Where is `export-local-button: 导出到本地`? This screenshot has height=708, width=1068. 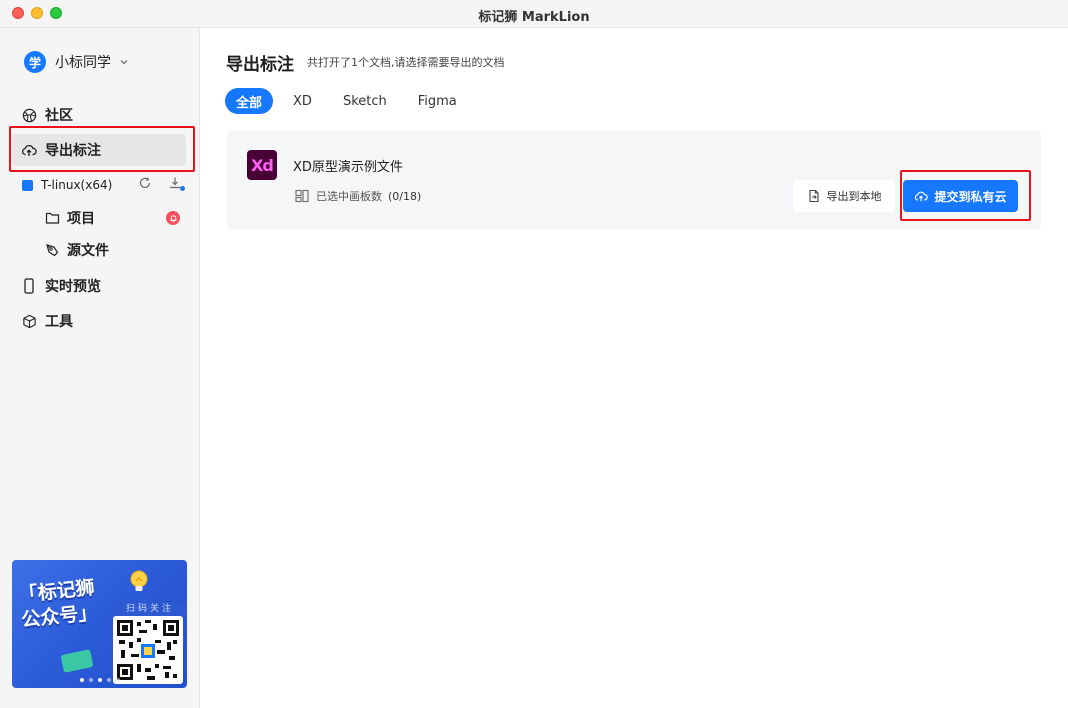
export-local-button: 导出到本地 is located at coordinates (844, 196).